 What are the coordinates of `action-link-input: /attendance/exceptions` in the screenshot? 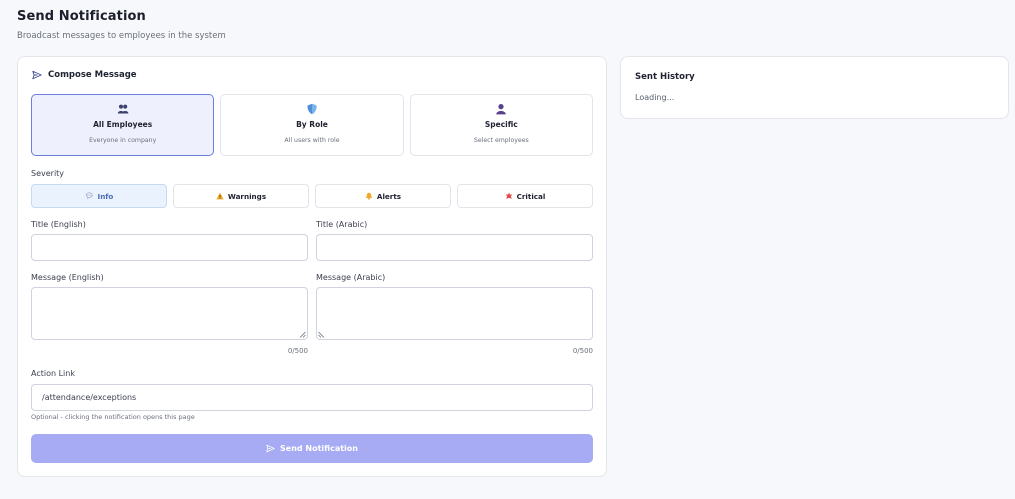 It's located at (312, 397).